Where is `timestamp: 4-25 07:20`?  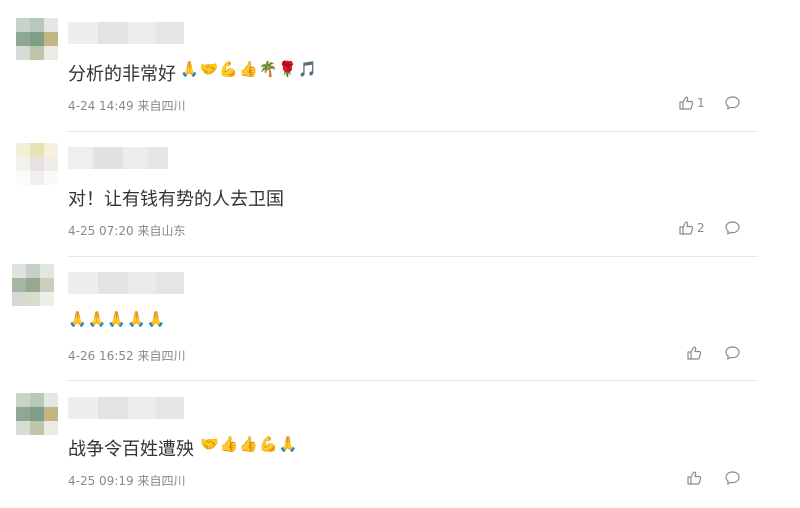 timestamp: 4-25 07:20 is located at coordinates (101, 231).